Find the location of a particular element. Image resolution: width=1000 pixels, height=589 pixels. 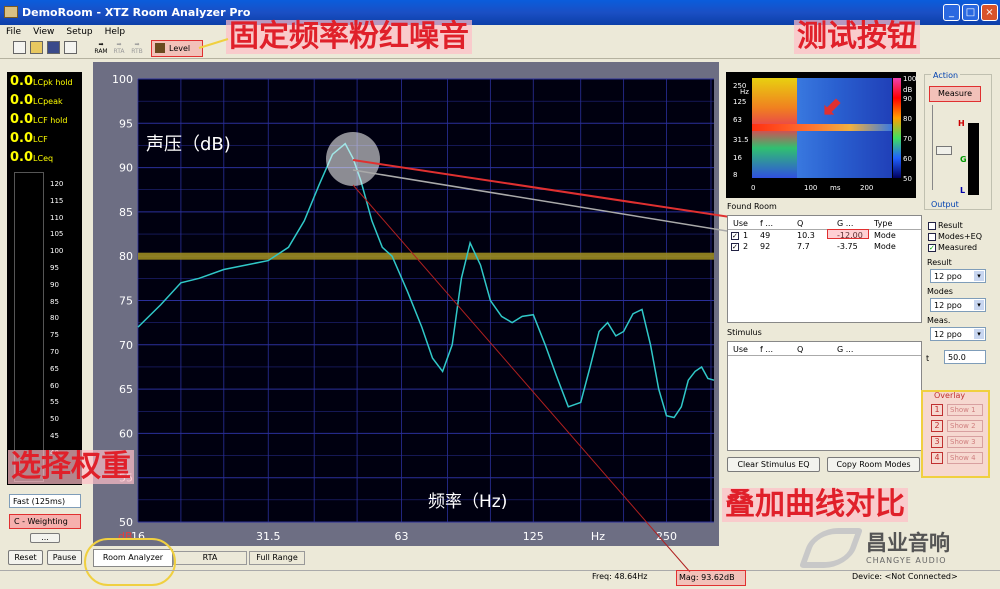

vu-tick-label: 95 is located at coordinates (54, 268).